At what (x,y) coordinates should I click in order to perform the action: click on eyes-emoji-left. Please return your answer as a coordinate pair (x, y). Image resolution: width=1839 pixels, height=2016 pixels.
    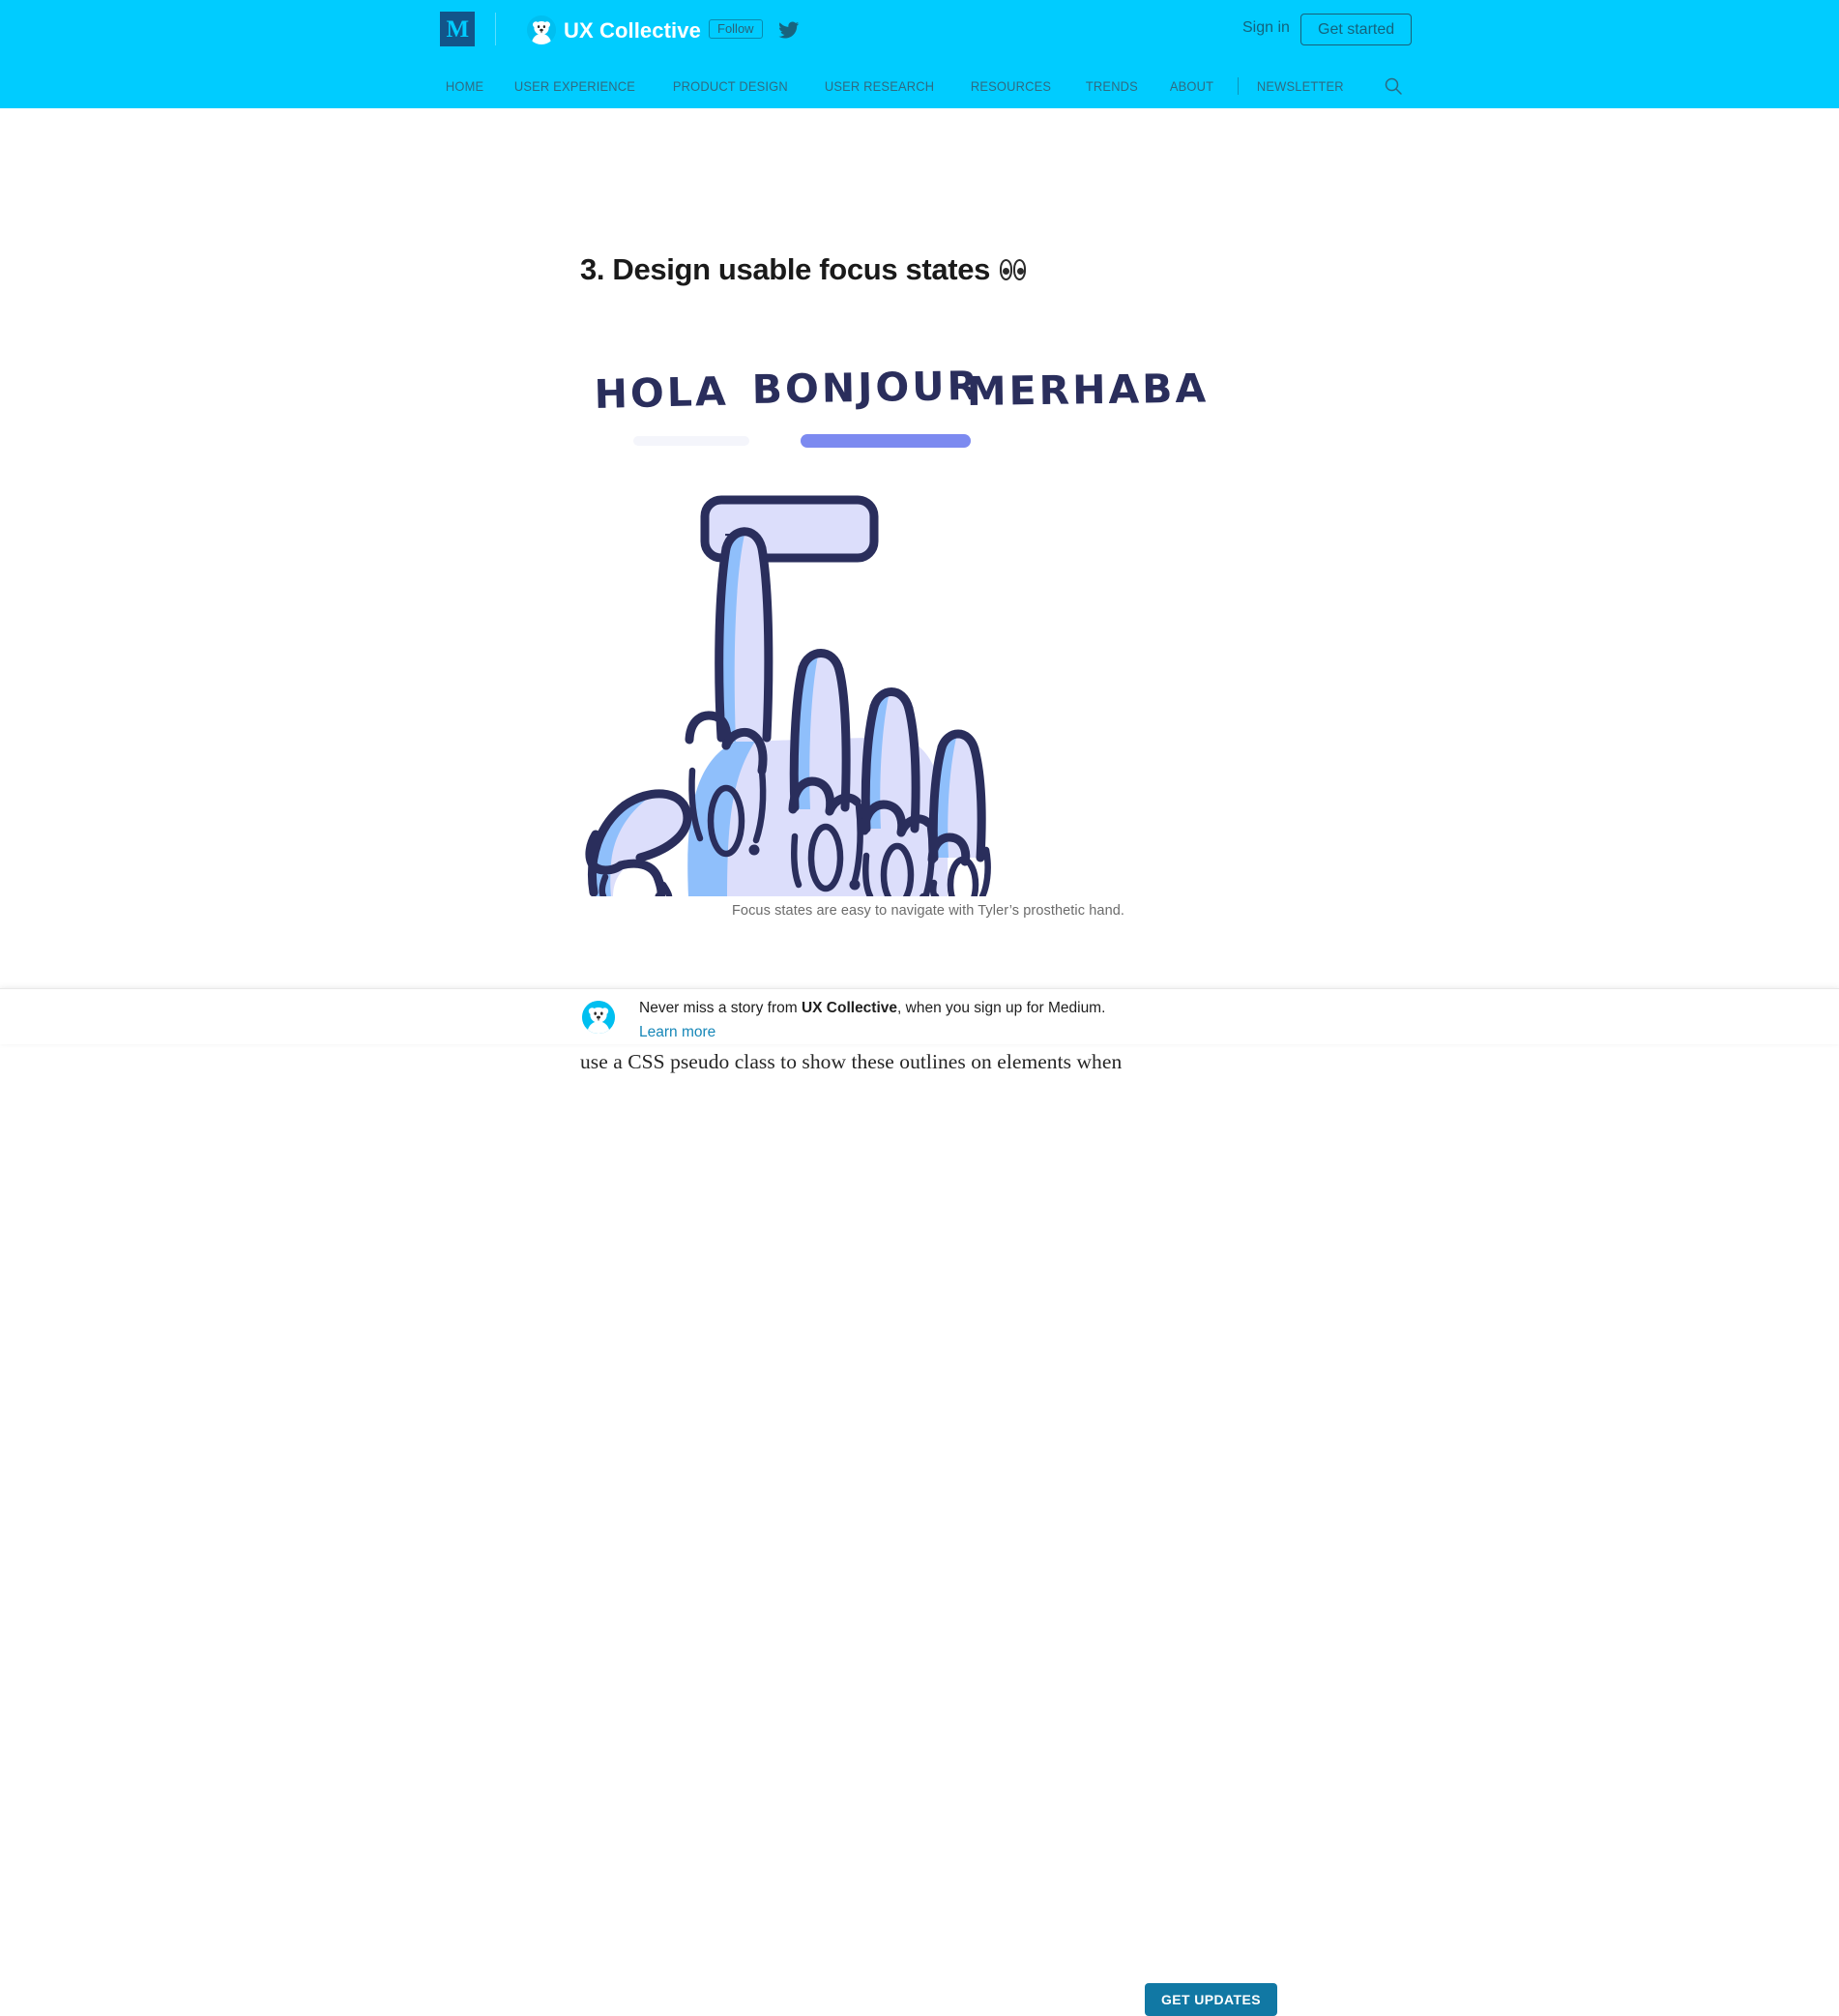
    Looking at the image, I should click on (1006, 269).